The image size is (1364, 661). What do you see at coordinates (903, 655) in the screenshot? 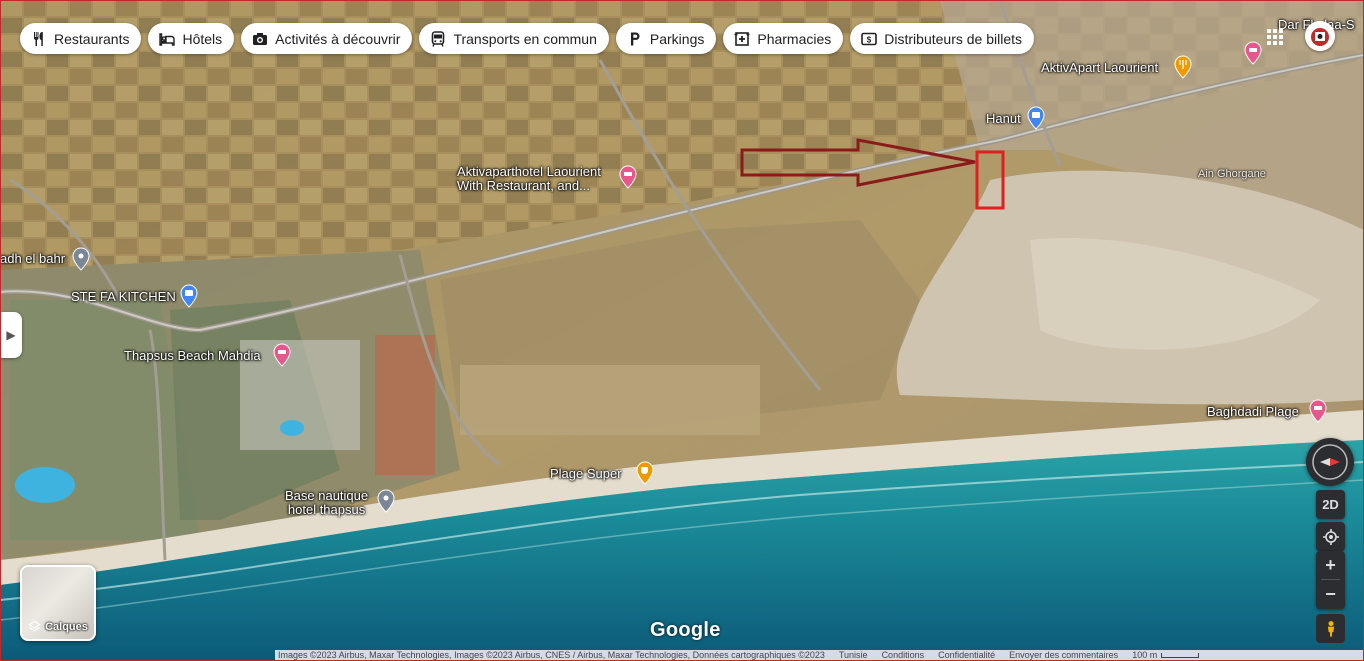
I see `footer-link-terms: Conditions` at bounding box center [903, 655].